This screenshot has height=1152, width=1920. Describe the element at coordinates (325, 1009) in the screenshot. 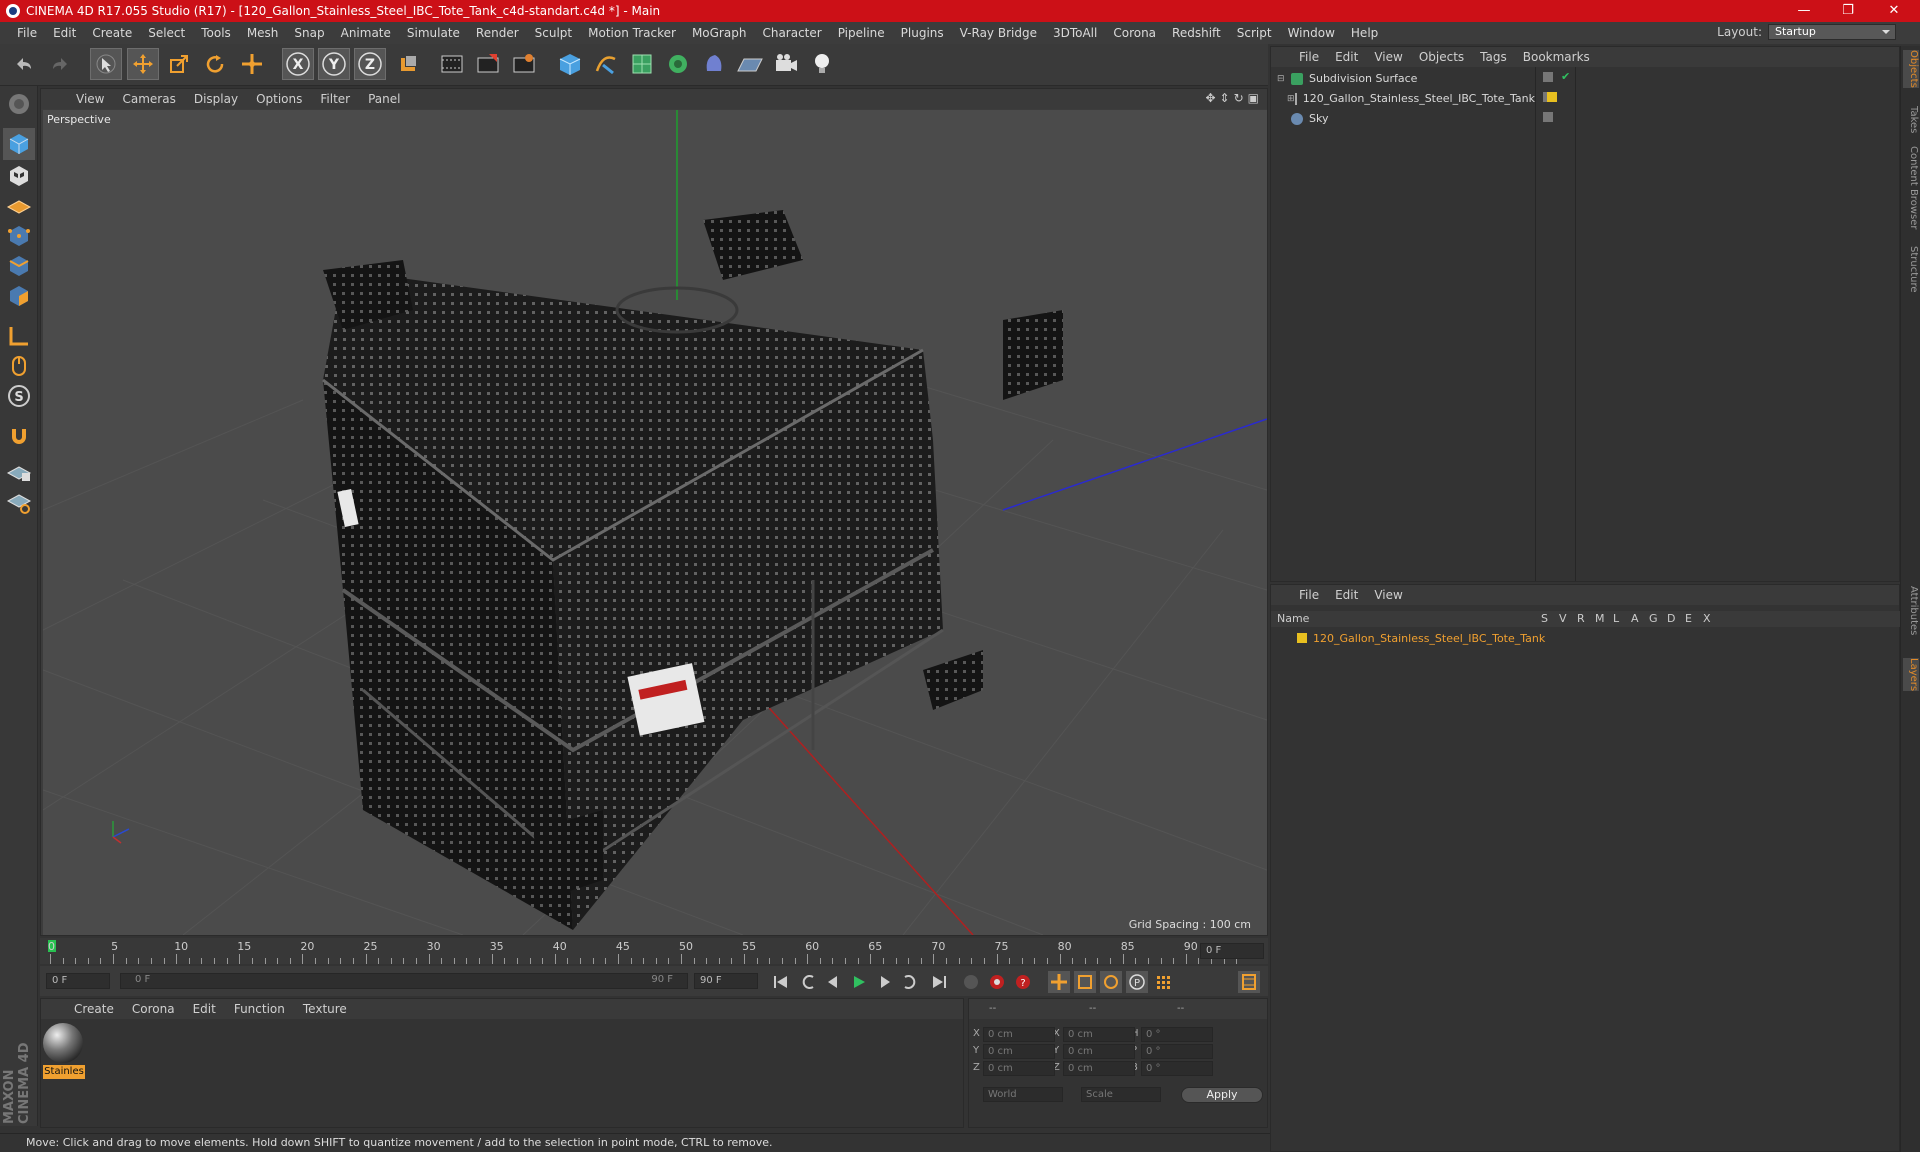

I see `material-menu-texture: Texture` at that location.